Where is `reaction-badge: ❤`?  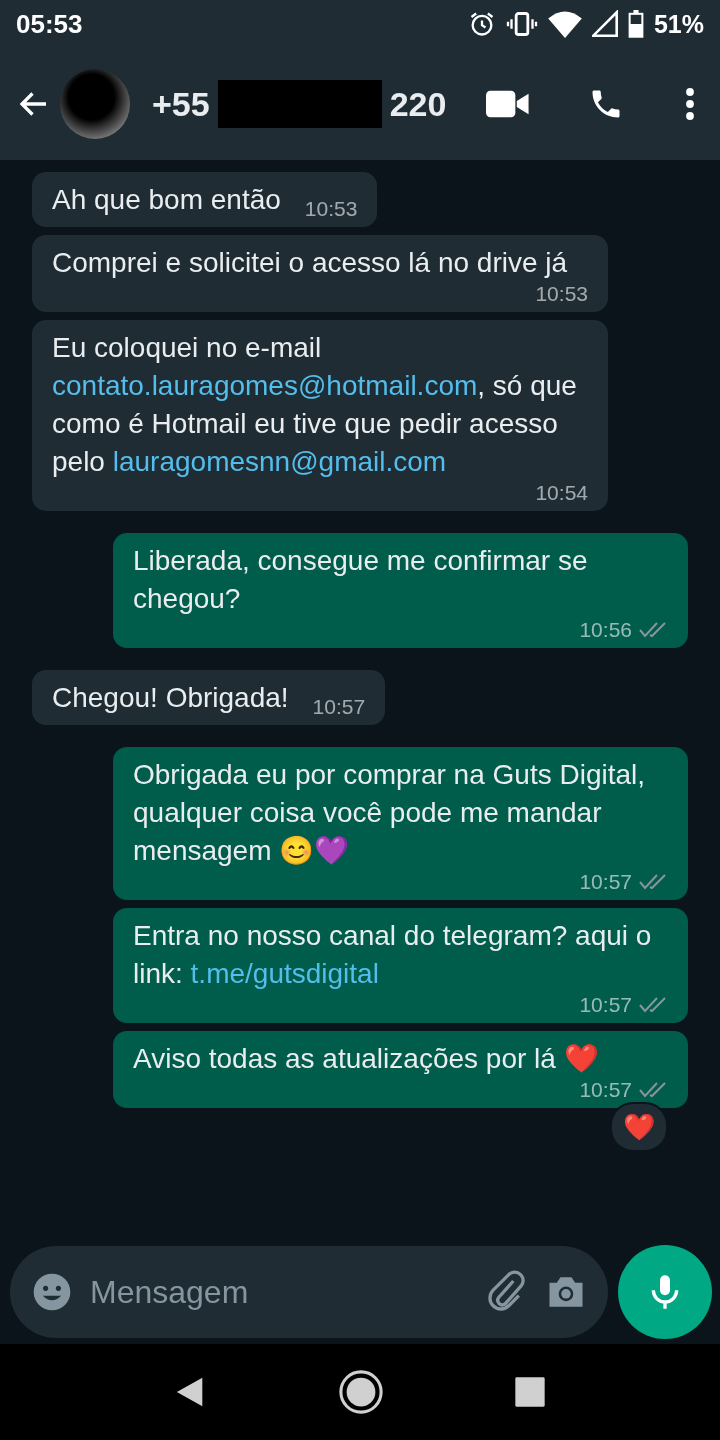
reaction-badge: ❤ is located at coordinates (639, 1127).